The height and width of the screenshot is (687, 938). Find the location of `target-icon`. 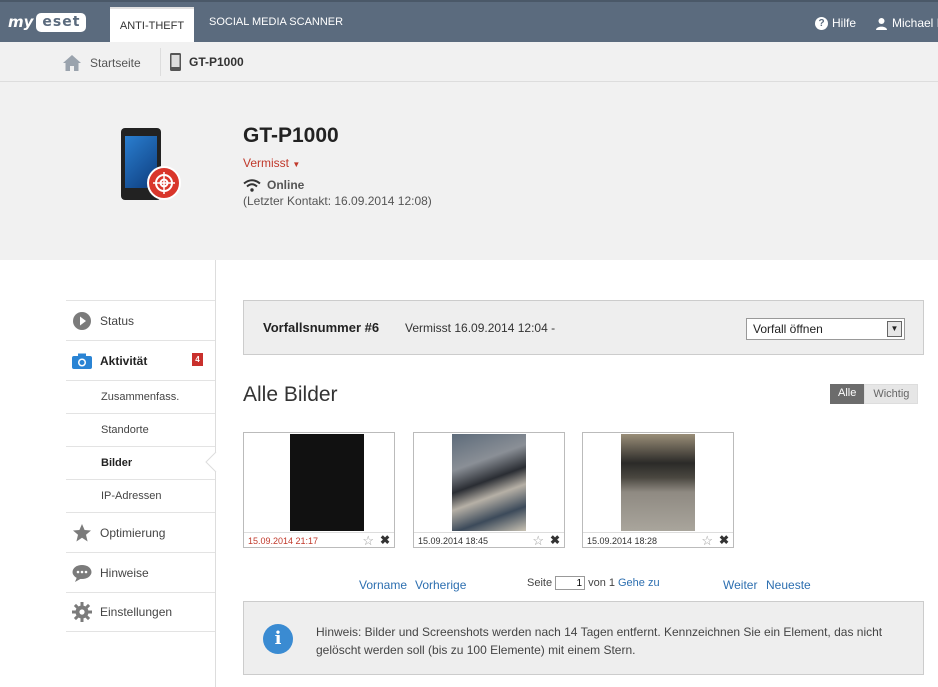

target-icon is located at coordinates (164, 183).